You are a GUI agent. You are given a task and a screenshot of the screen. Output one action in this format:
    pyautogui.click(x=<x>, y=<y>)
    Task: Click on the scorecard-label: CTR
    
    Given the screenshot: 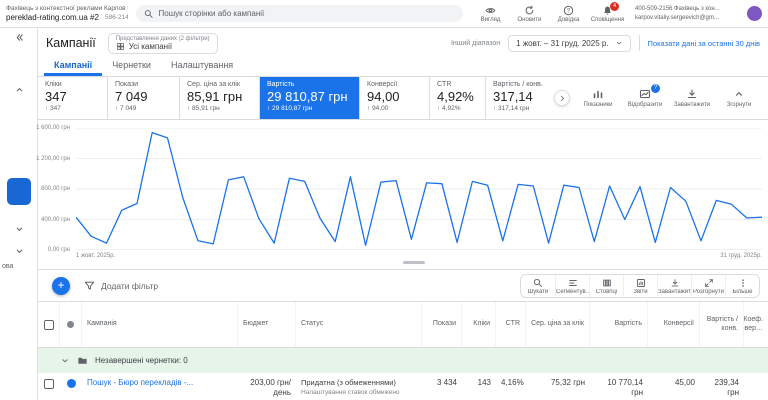 What is the action you would take?
    pyautogui.click(x=444, y=84)
    